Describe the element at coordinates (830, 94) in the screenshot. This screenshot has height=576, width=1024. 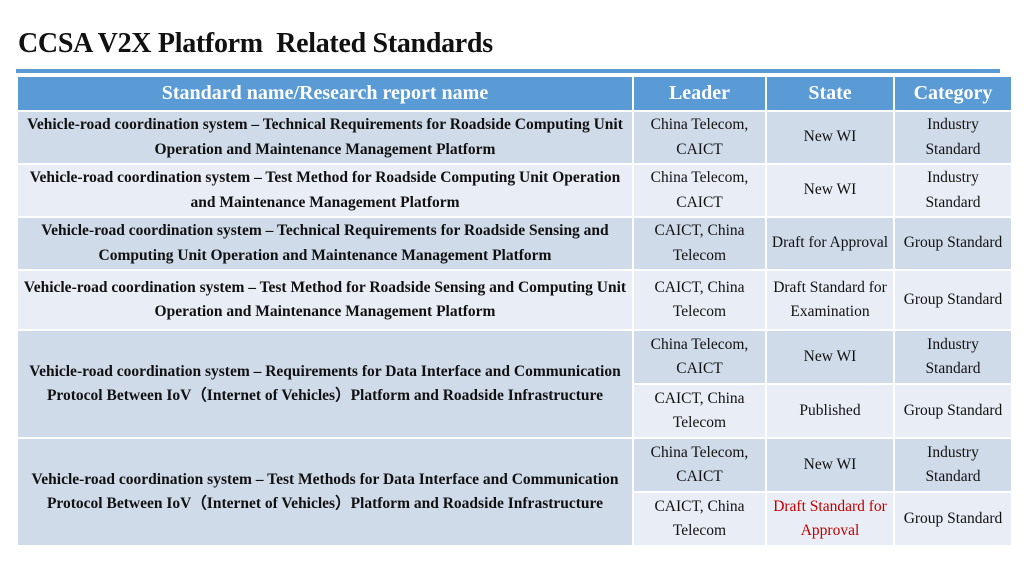
I see `header-state: State` at that location.